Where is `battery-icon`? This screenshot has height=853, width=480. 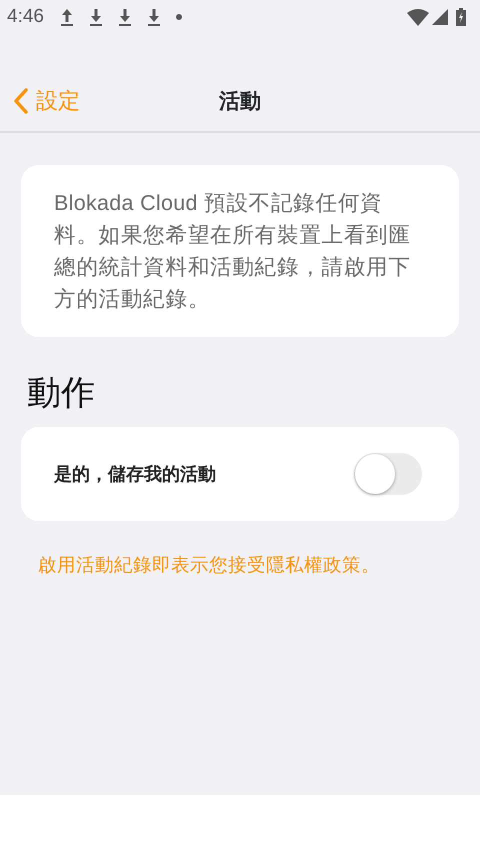 battery-icon is located at coordinates (461, 17).